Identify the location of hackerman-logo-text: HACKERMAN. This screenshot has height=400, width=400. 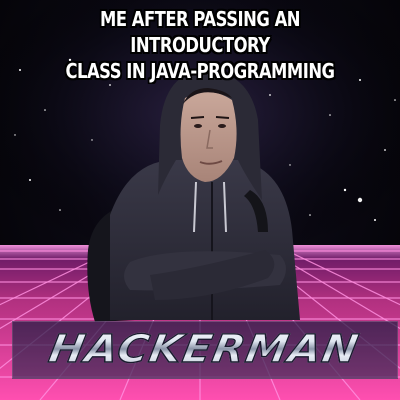
(203, 349).